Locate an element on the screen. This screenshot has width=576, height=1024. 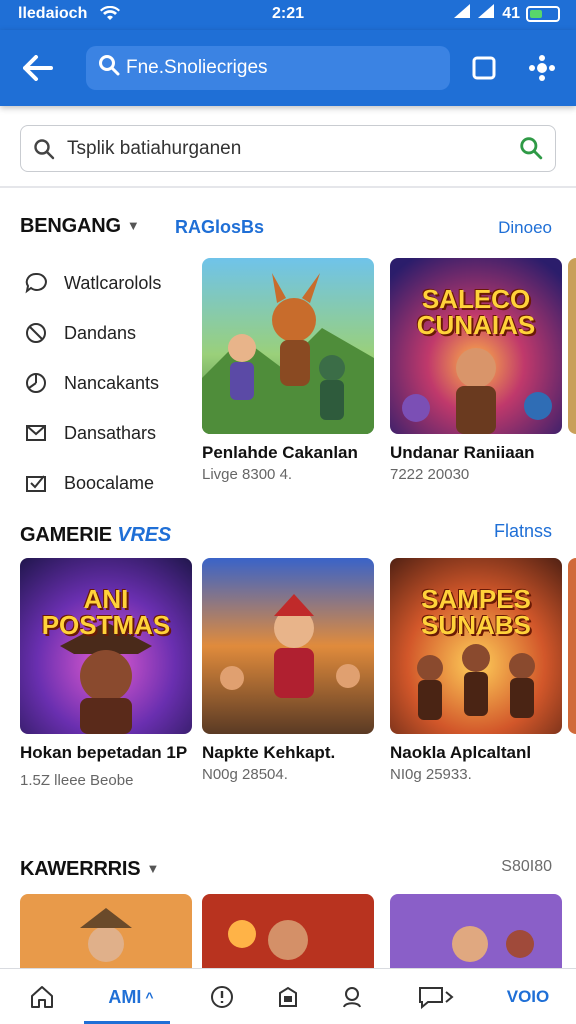
app-thumbnail: SALECO CUNAIAS is located at coordinates (476, 346).